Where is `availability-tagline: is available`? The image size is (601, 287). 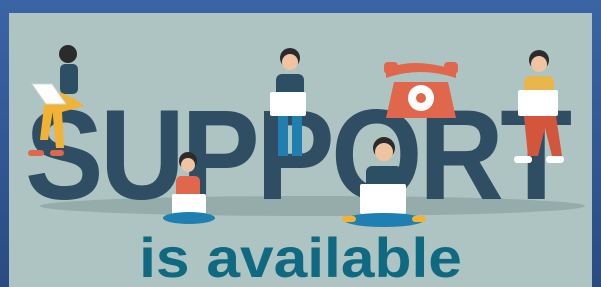
availability-tagline: is available is located at coordinates (300, 256).